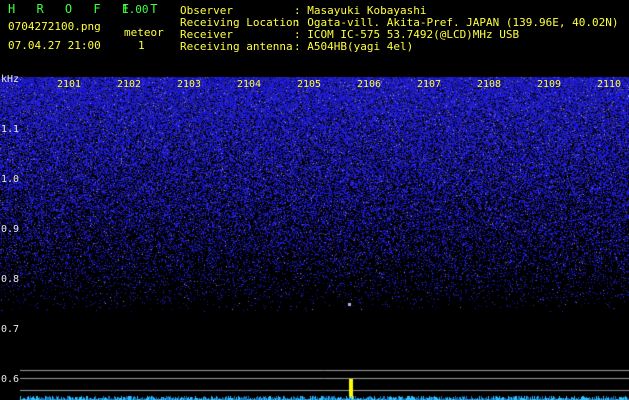  I want to click on info-value-antenna: : A504HB(yagi 4el), so click(354, 46).